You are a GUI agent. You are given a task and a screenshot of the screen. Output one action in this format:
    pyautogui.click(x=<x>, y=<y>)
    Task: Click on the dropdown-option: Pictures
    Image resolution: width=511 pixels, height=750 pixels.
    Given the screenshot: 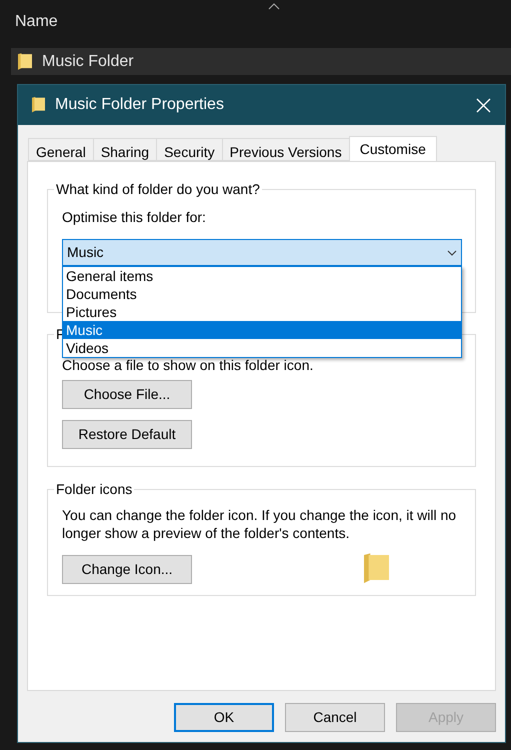 What is the action you would take?
    pyautogui.click(x=262, y=312)
    